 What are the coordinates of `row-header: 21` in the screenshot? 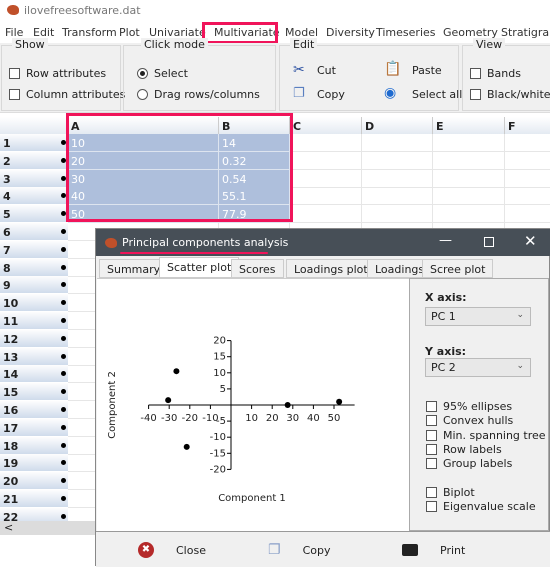 It's located at (34, 499).